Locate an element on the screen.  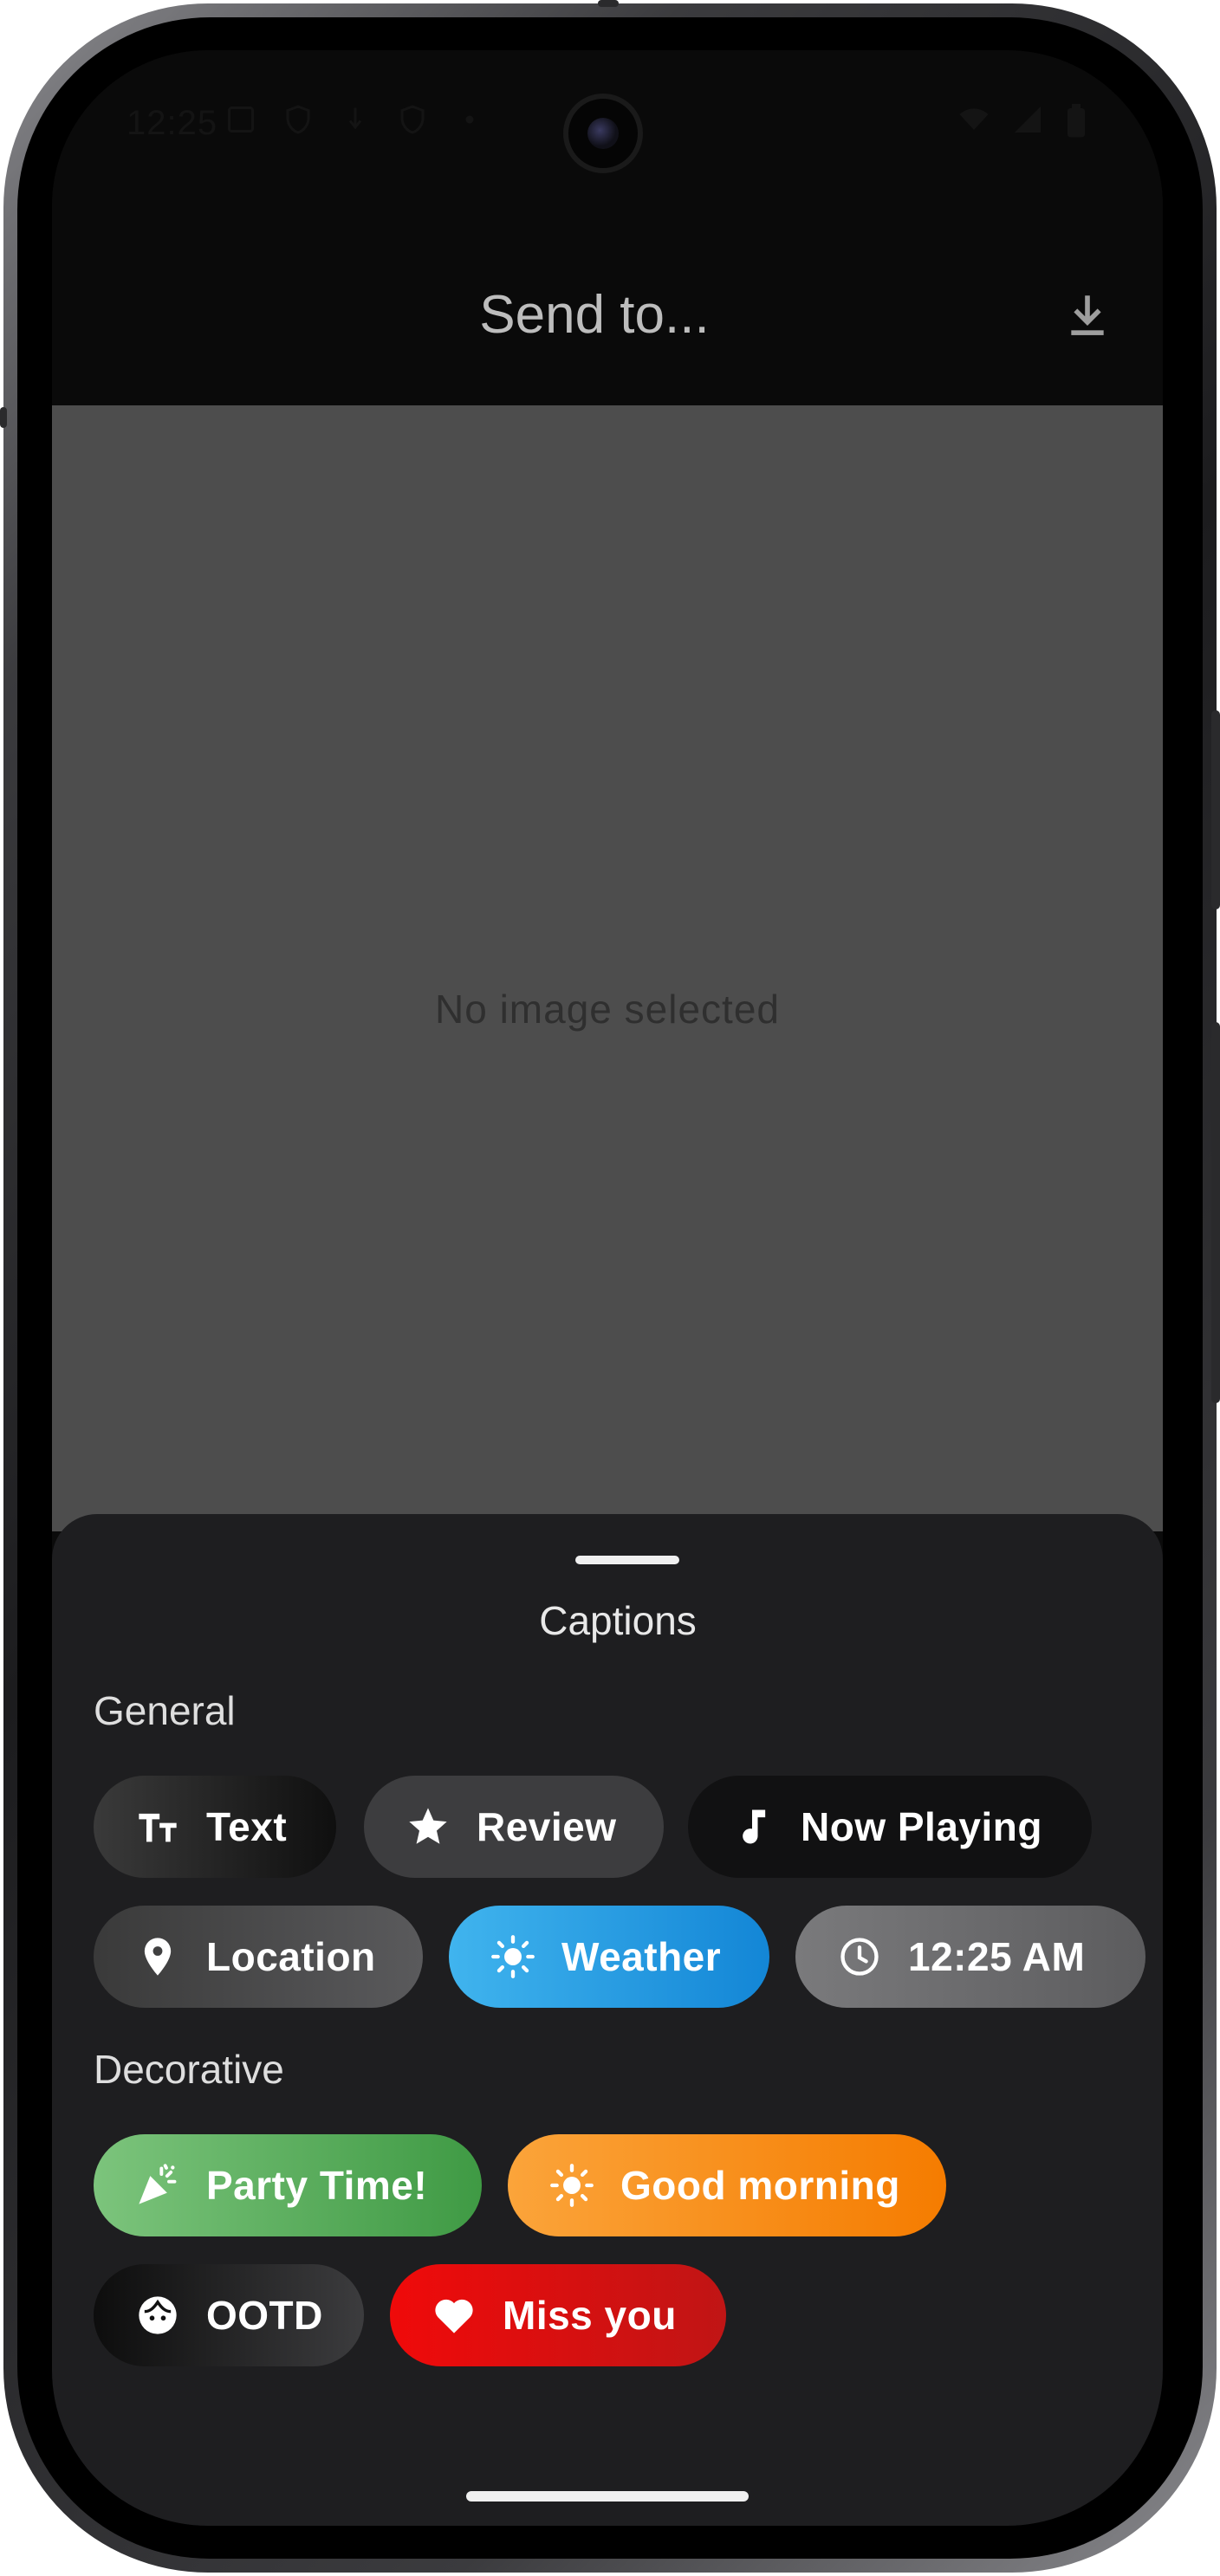
chip-label: Review is located at coordinates (547, 1826).